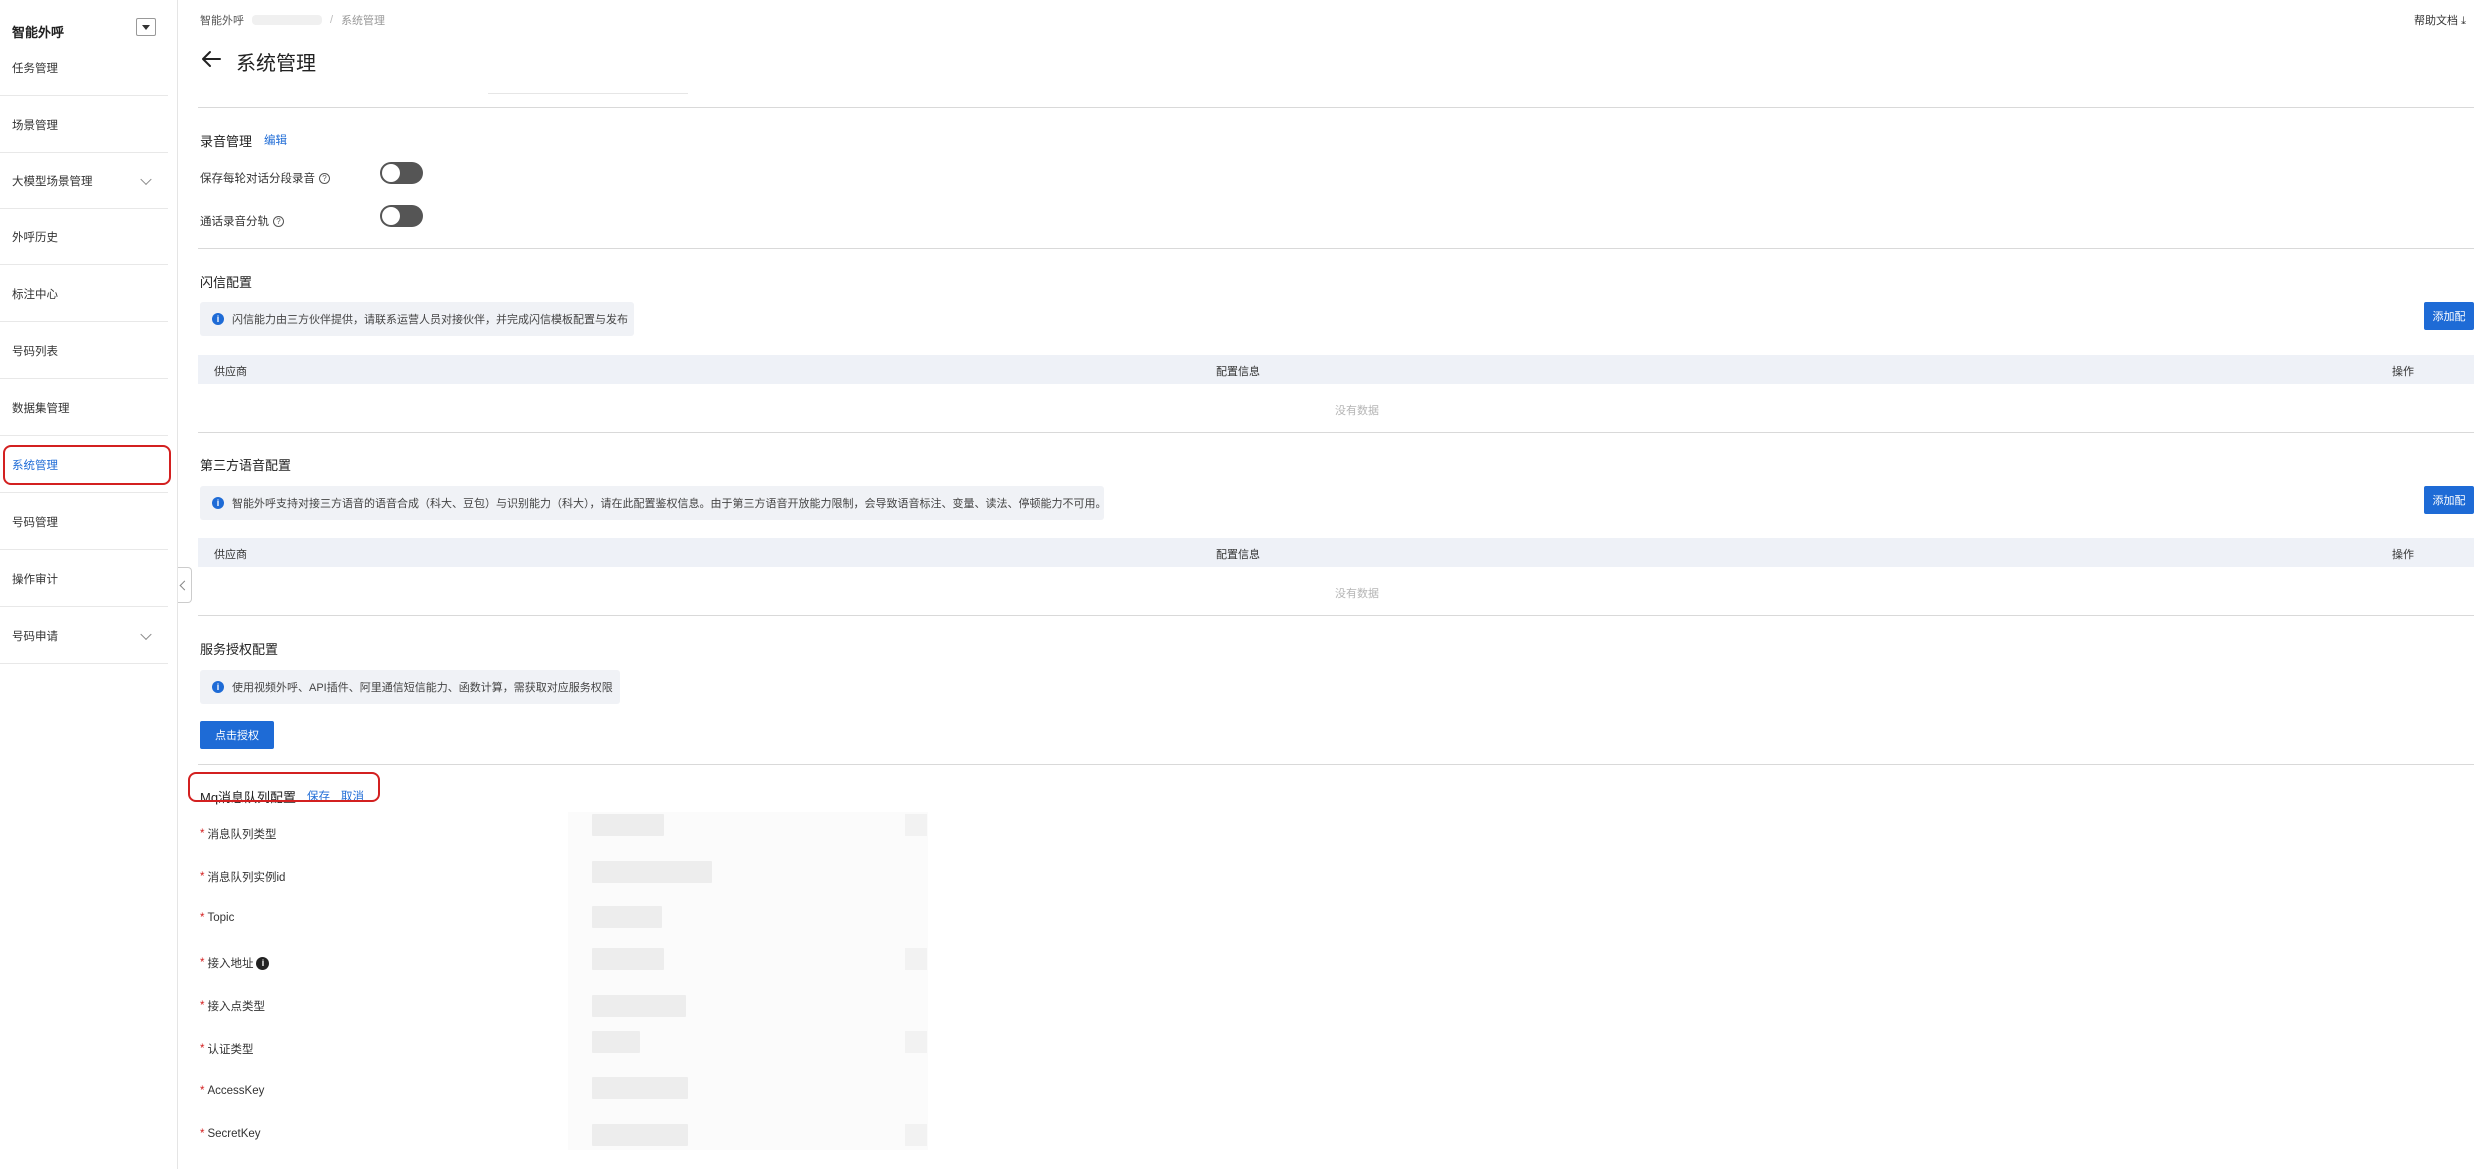 The image size is (2474, 1169). I want to click on sidebar-item-label: 任务管理, so click(35, 68).